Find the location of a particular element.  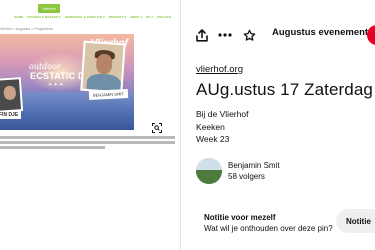

pin-title: AUg.ustus 17 Zaterdag is located at coordinates (284, 89).